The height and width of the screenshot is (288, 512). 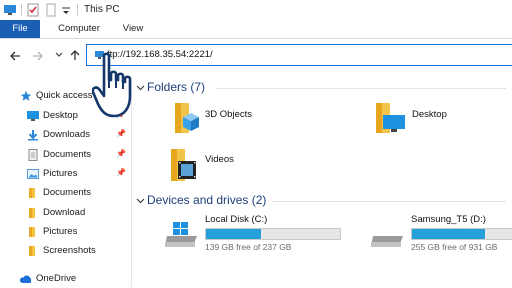 I want to click on sidebar-item-documents: Documents 📌, so click(x=65, y=155).